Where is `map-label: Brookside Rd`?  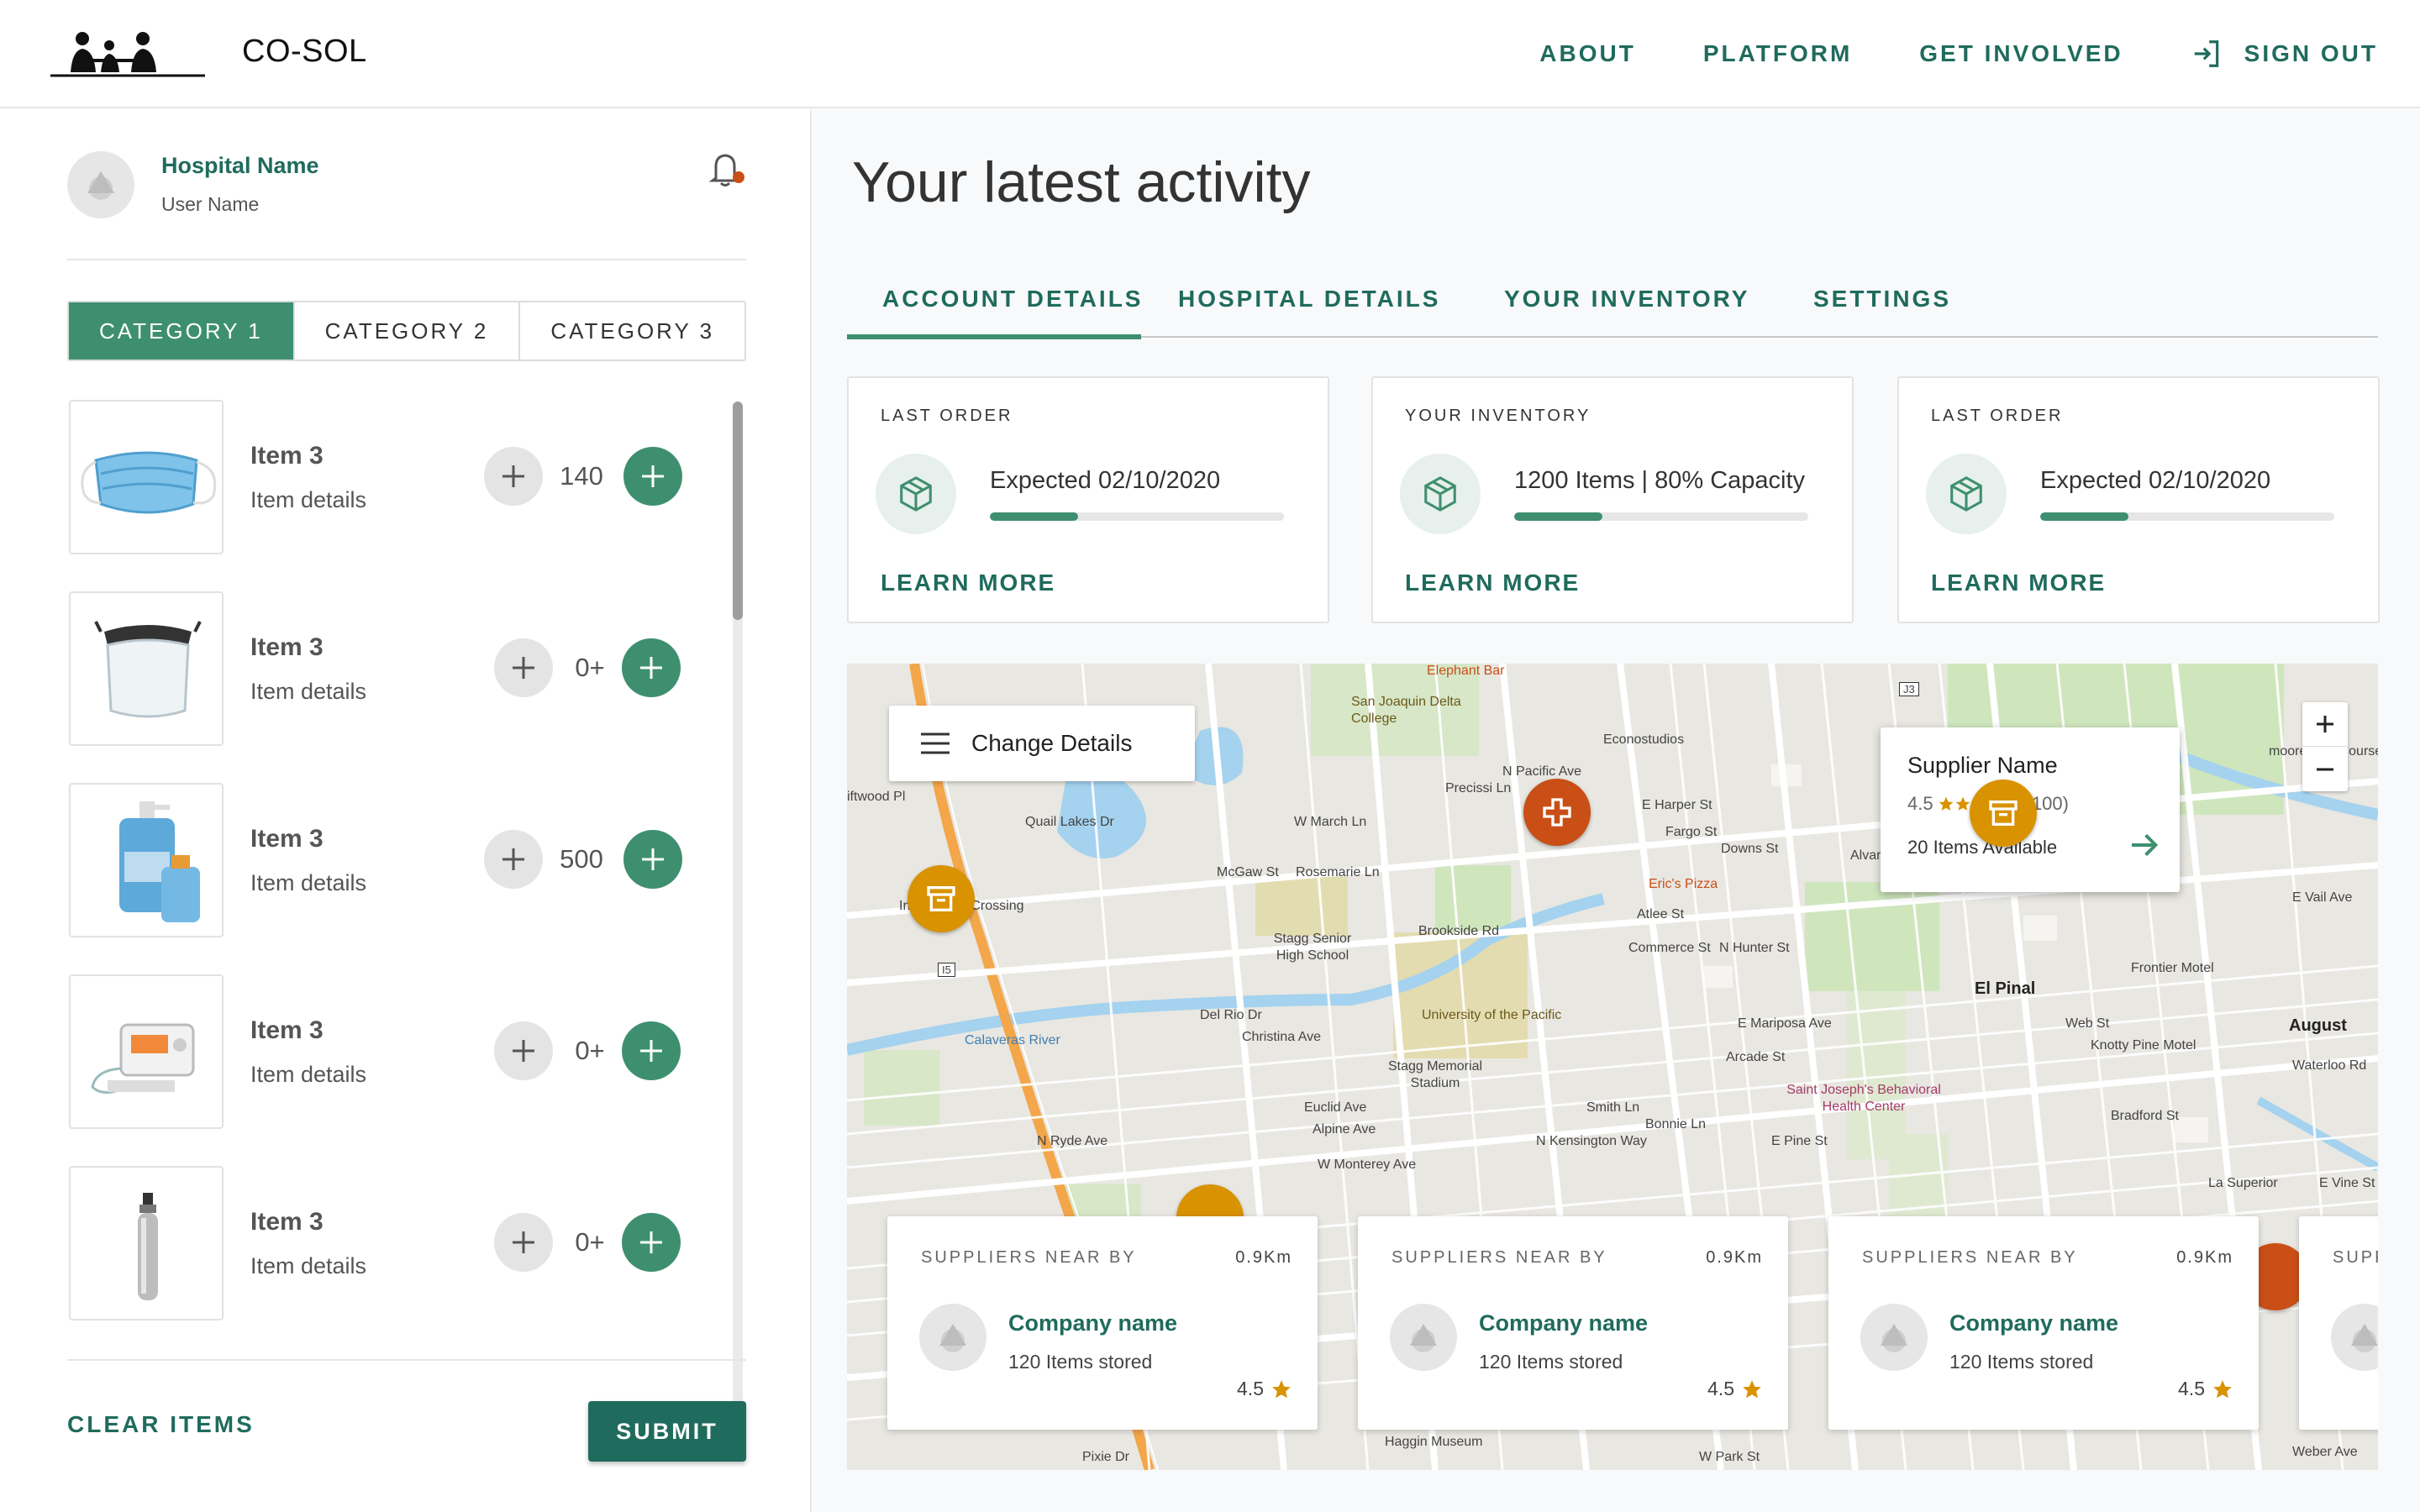 map-label: Brookside Rd is located at coordinates (1459, 931).